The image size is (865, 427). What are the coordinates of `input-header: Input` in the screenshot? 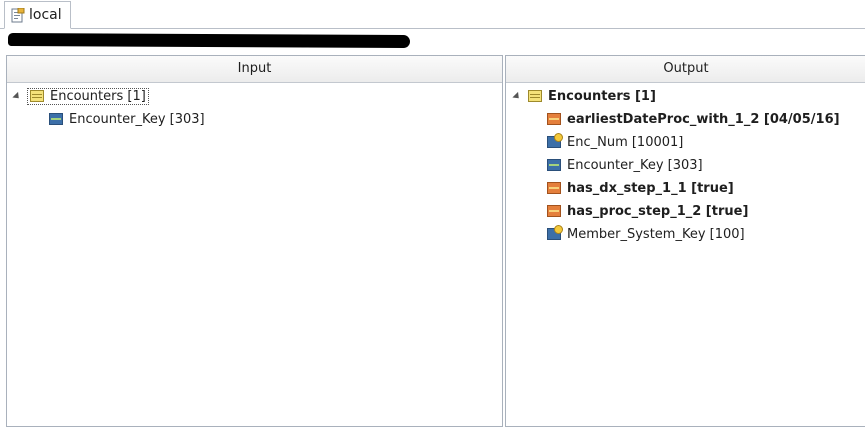 It's located at (254, 69).